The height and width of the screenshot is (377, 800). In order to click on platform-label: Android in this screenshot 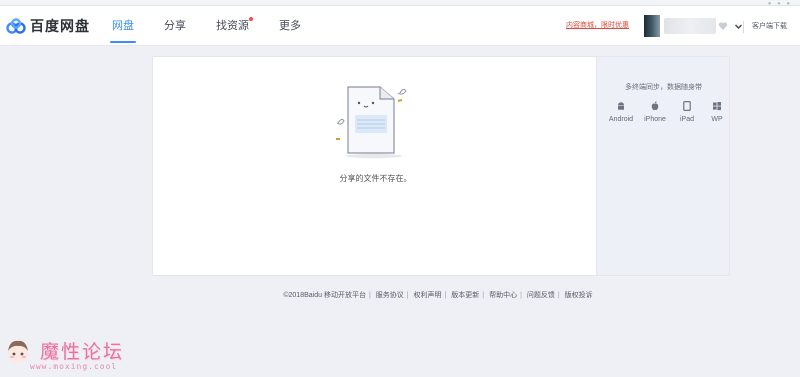, I will do `click(621, 119)`.